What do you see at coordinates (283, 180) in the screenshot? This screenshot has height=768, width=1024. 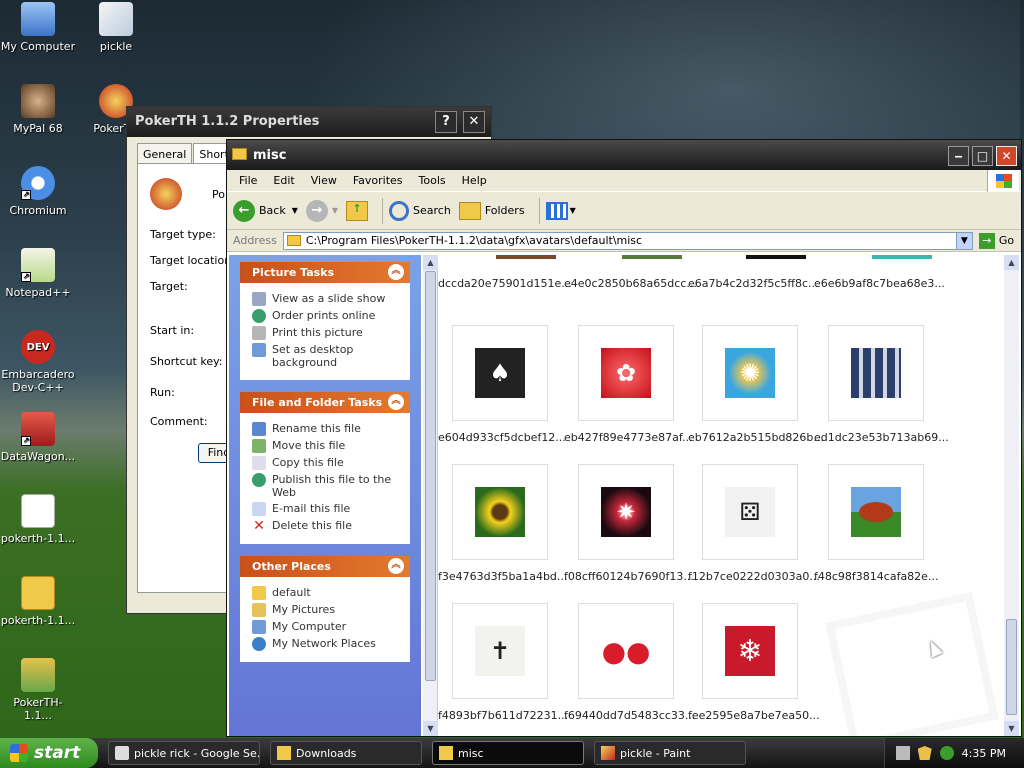 I see `menu-edit: Edit` at bounding box center [283, 180].